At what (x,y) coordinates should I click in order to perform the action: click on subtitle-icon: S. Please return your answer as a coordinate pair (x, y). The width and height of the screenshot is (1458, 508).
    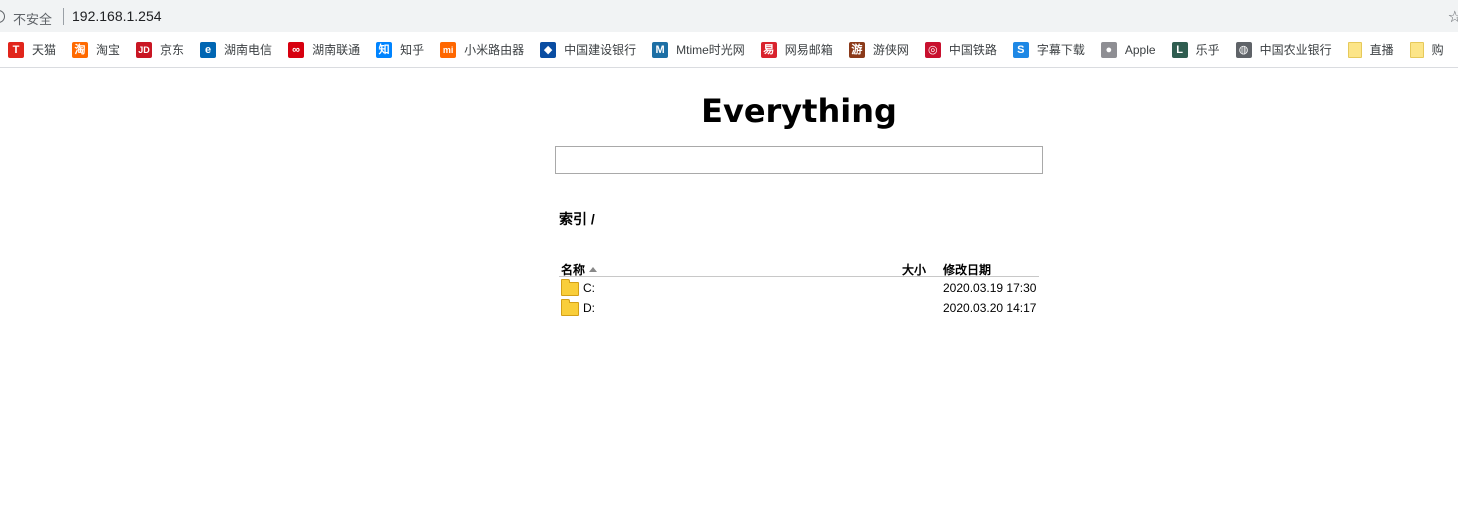
    Looking at the image, I should click on (1020, 49).